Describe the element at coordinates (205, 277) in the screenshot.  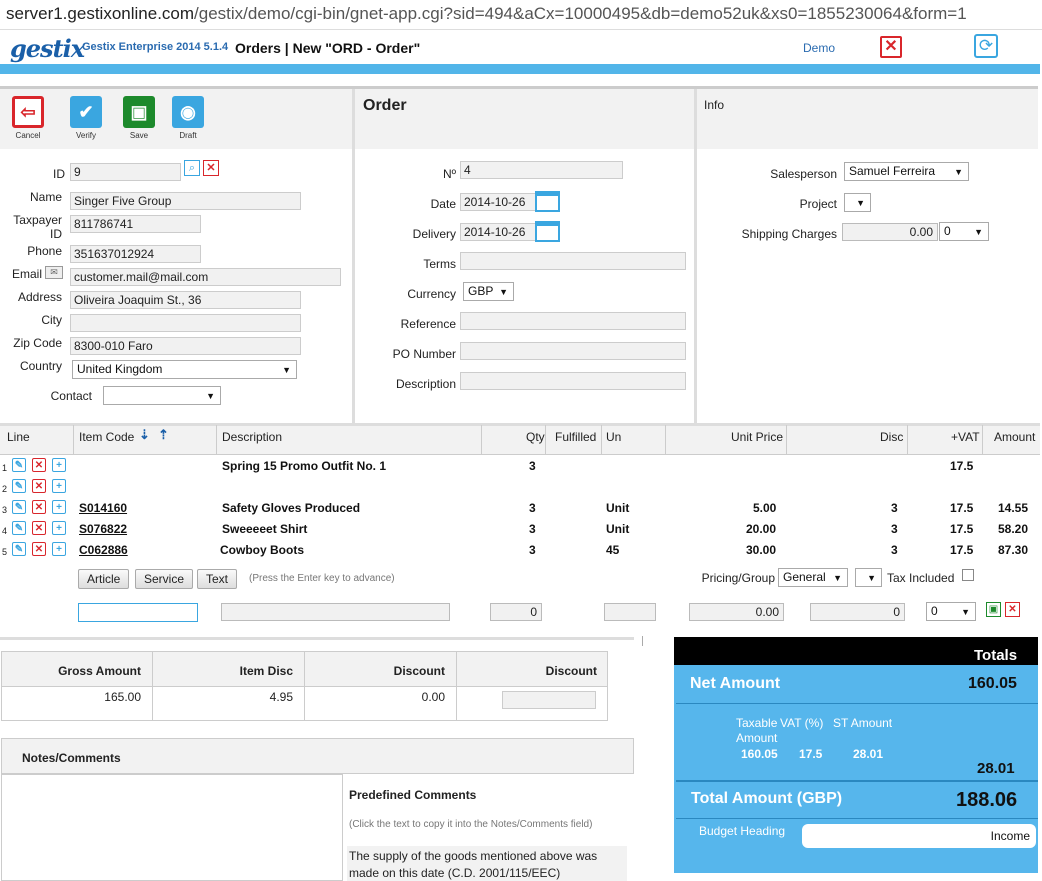
I see `email-field: customer.mail@mail.com` at that location.